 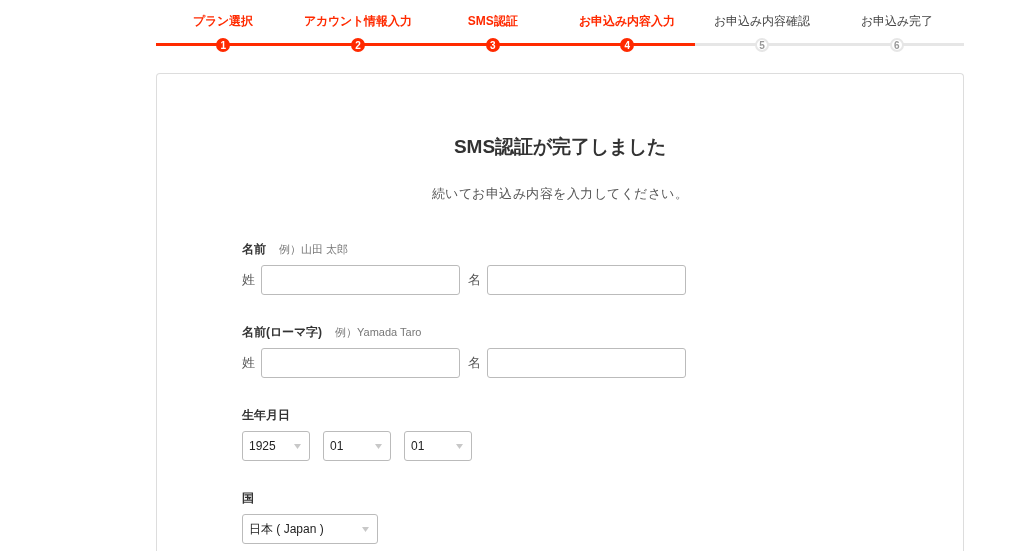 What do you see at coordinates (378, 332) in the screenshot?
I see `example-hint: 例）Yamada Taro` at bounding box center [378, 332].